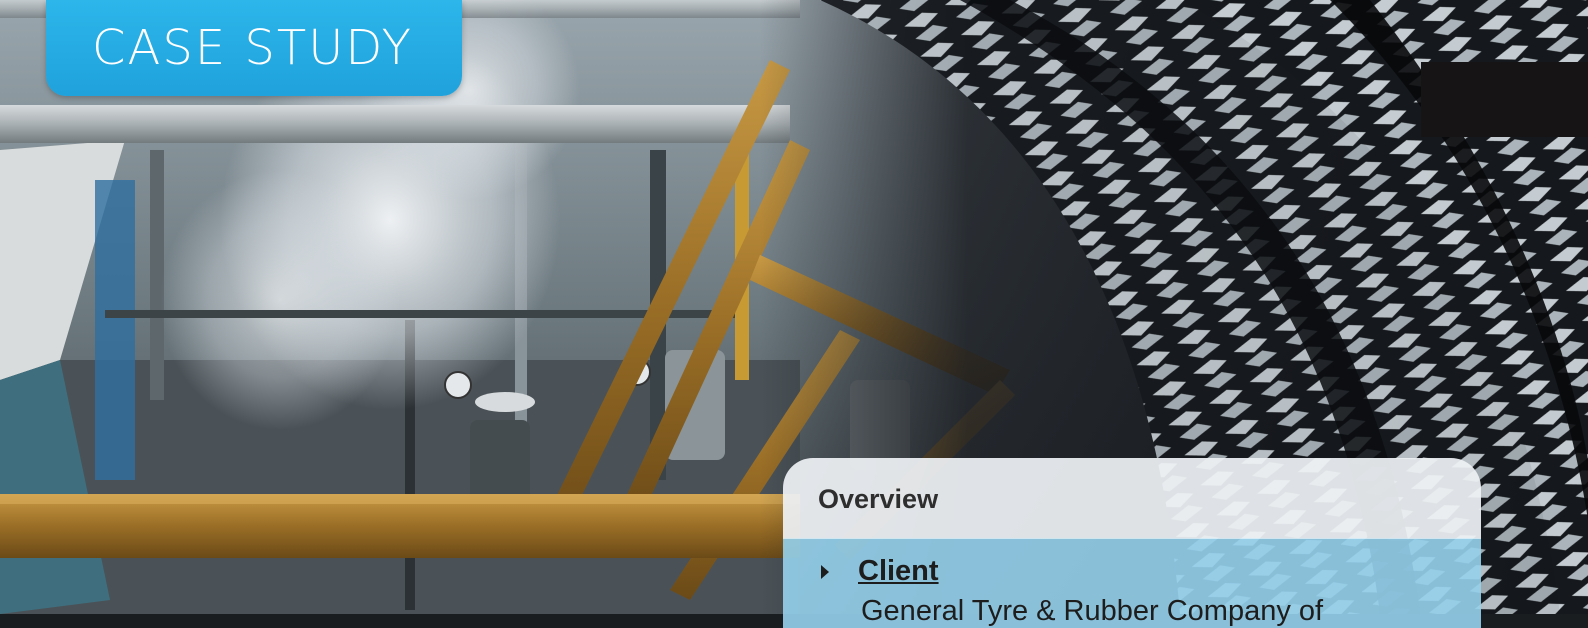 The image size is (1588, 628). I want to click on case-study-tab: CASE STUDY, so click(254, 48).